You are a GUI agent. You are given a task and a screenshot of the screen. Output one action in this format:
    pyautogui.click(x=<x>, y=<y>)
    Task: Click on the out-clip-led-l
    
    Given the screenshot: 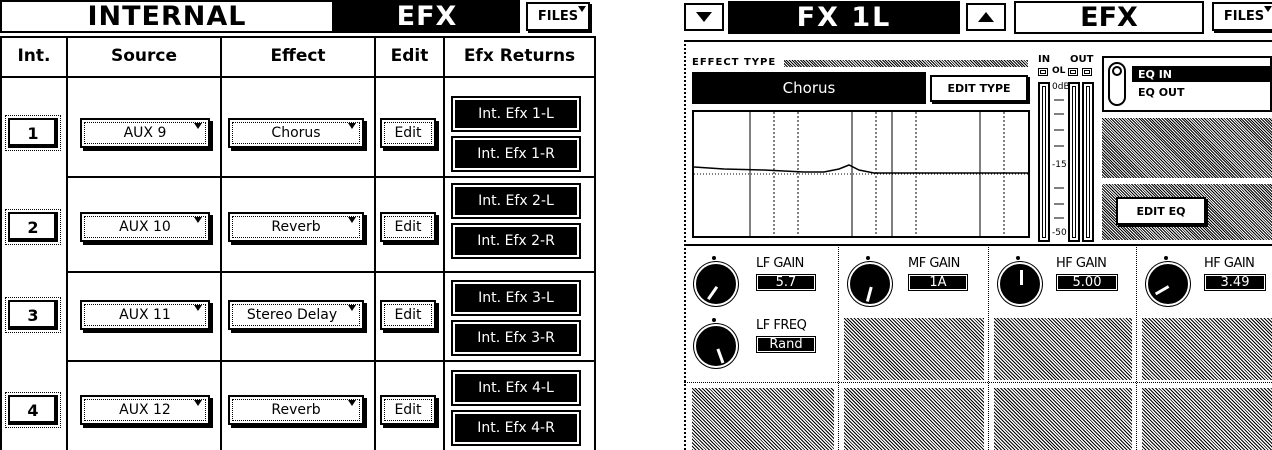 What is the action you would take?
    pyautogui.click(x=1073, y=72)
    